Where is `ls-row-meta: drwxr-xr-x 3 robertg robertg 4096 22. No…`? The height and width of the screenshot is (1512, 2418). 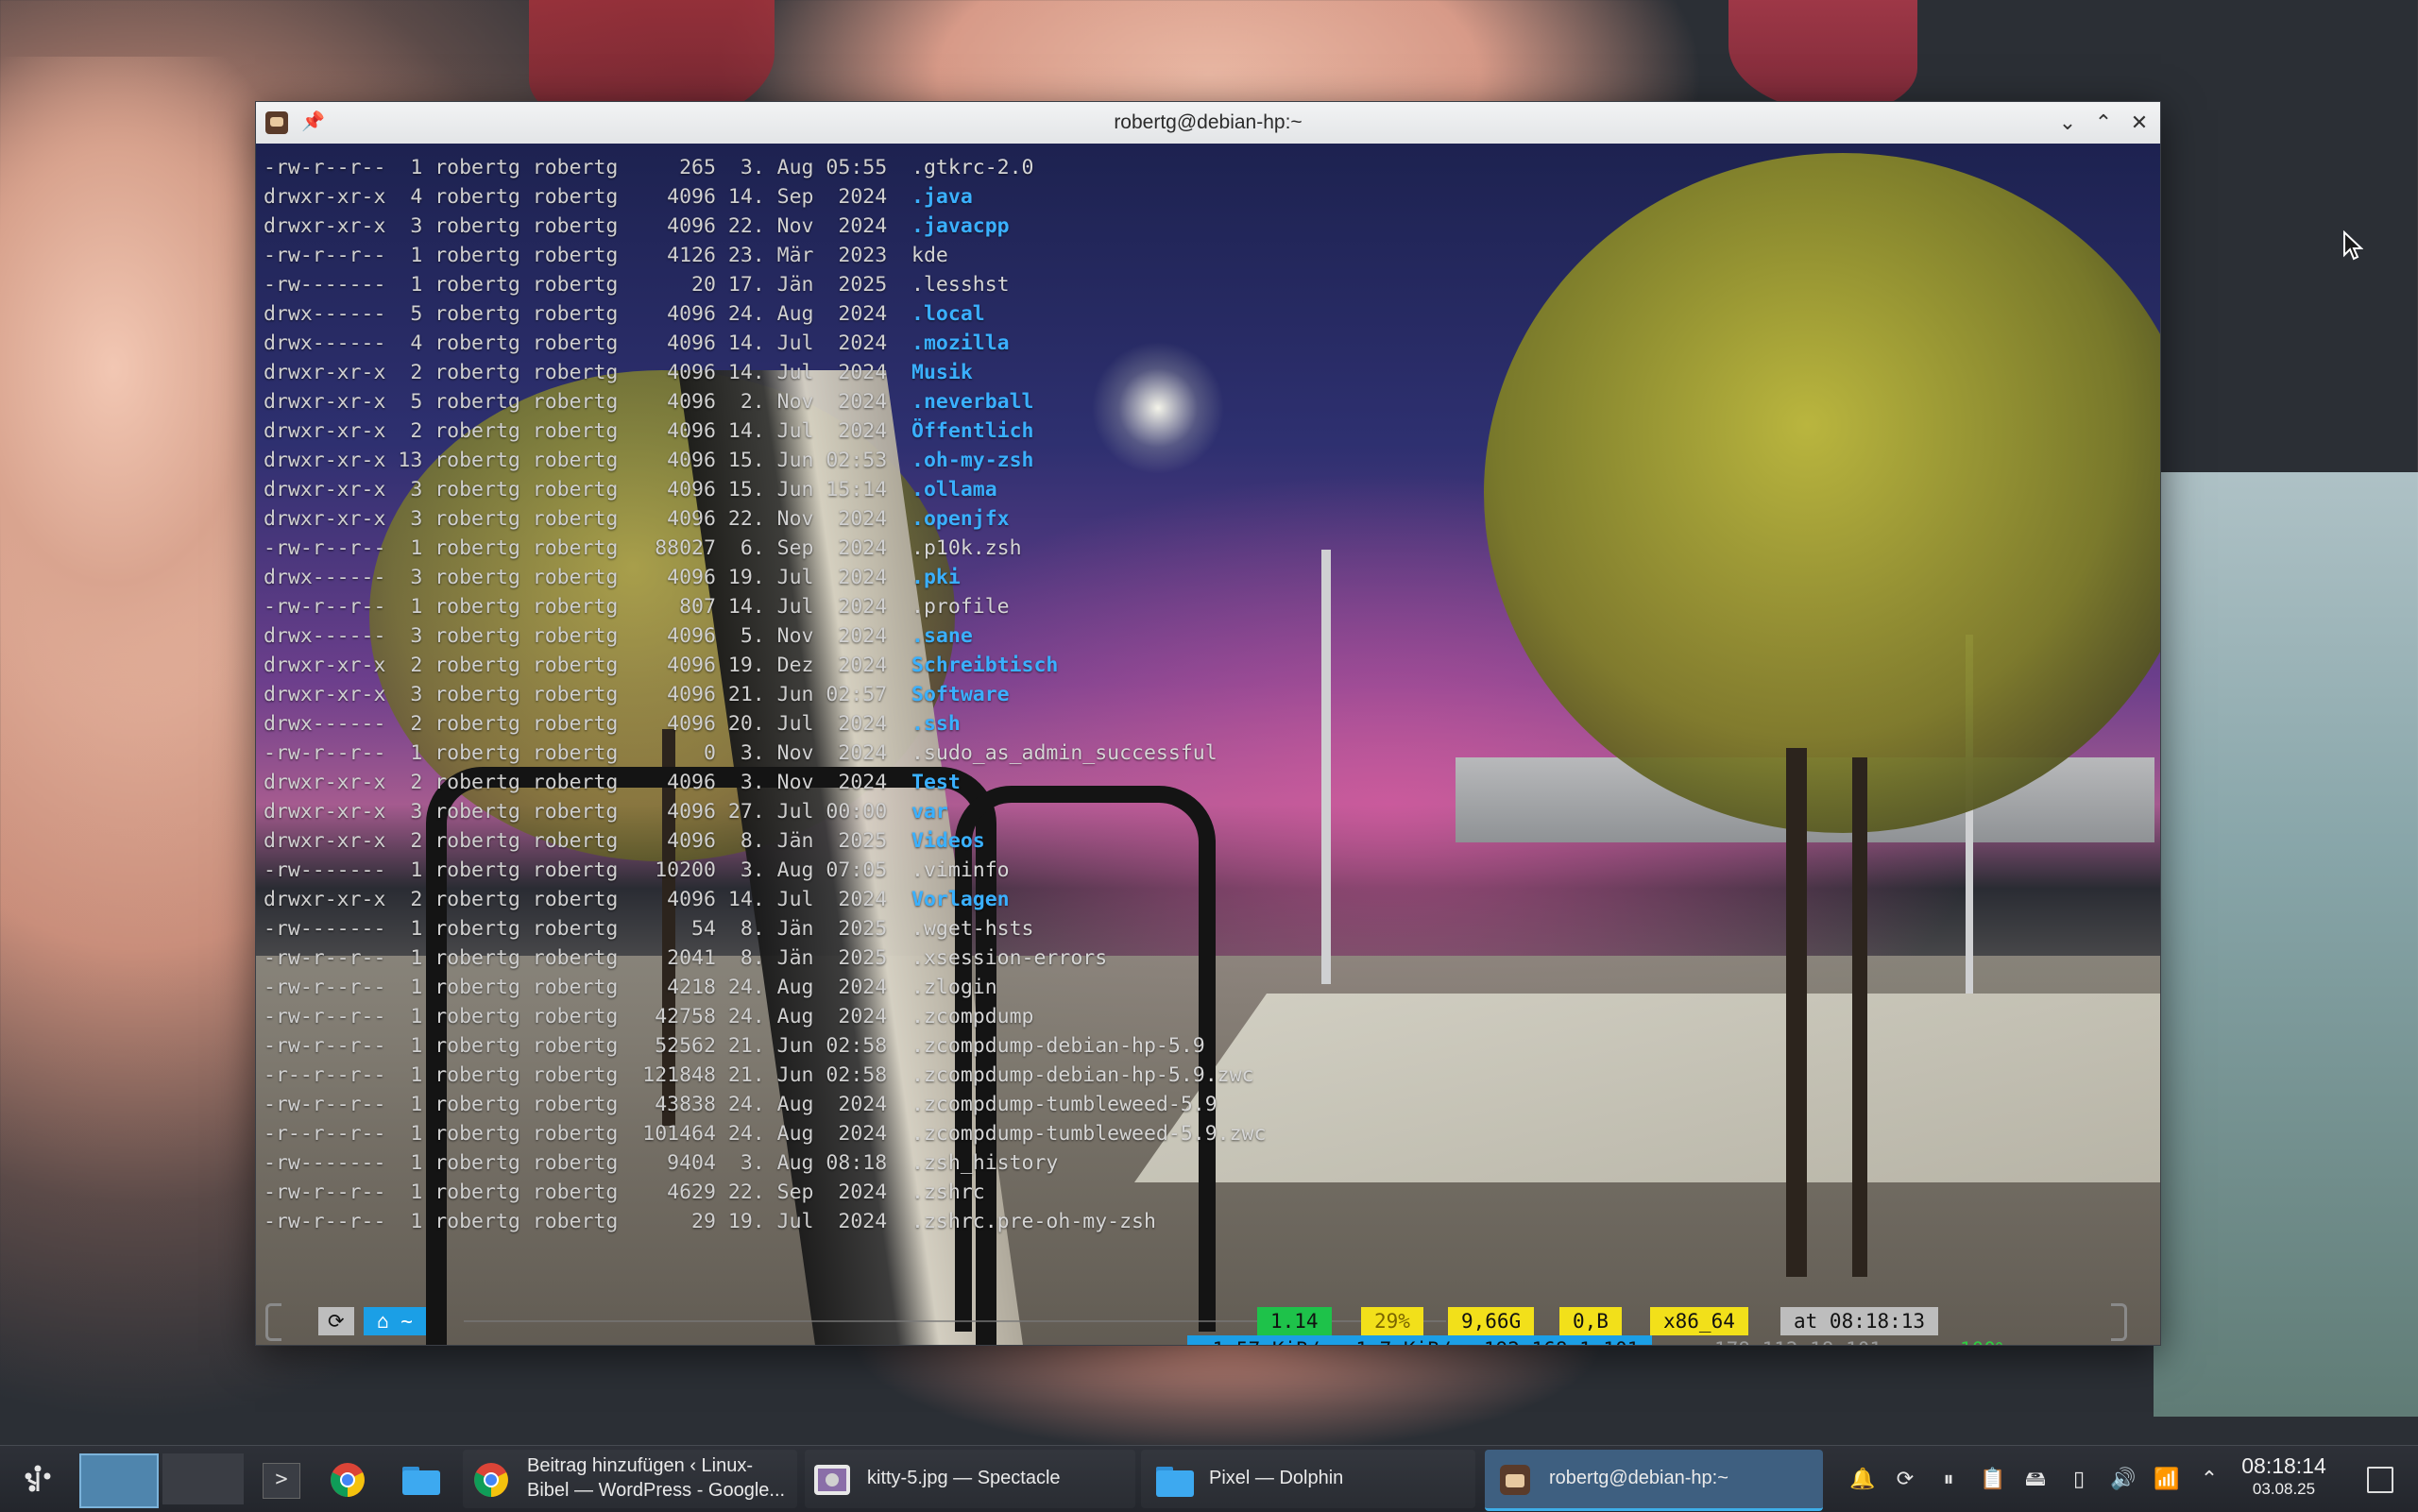 ls-row-meta: drwxr-xr-x 3 robertg robertg 4096 22. No… is located at coordinates (588, 519).